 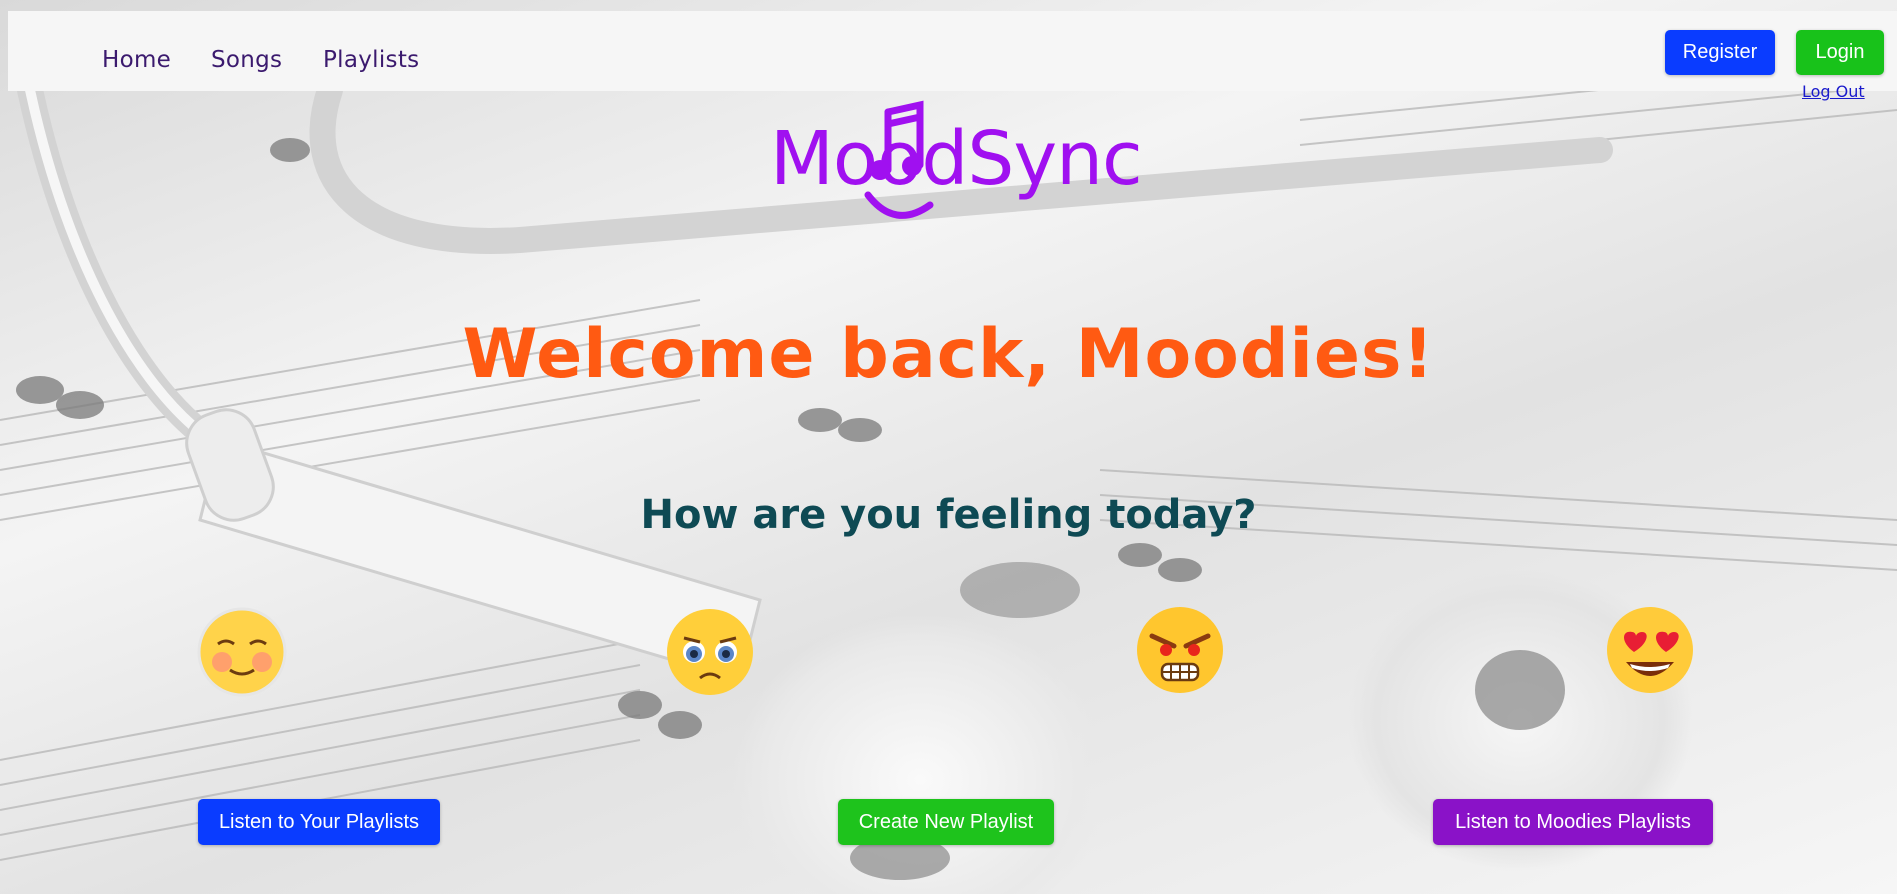 I want to click on moodsync-logo: MoodSync, so click(x=956, y=165).